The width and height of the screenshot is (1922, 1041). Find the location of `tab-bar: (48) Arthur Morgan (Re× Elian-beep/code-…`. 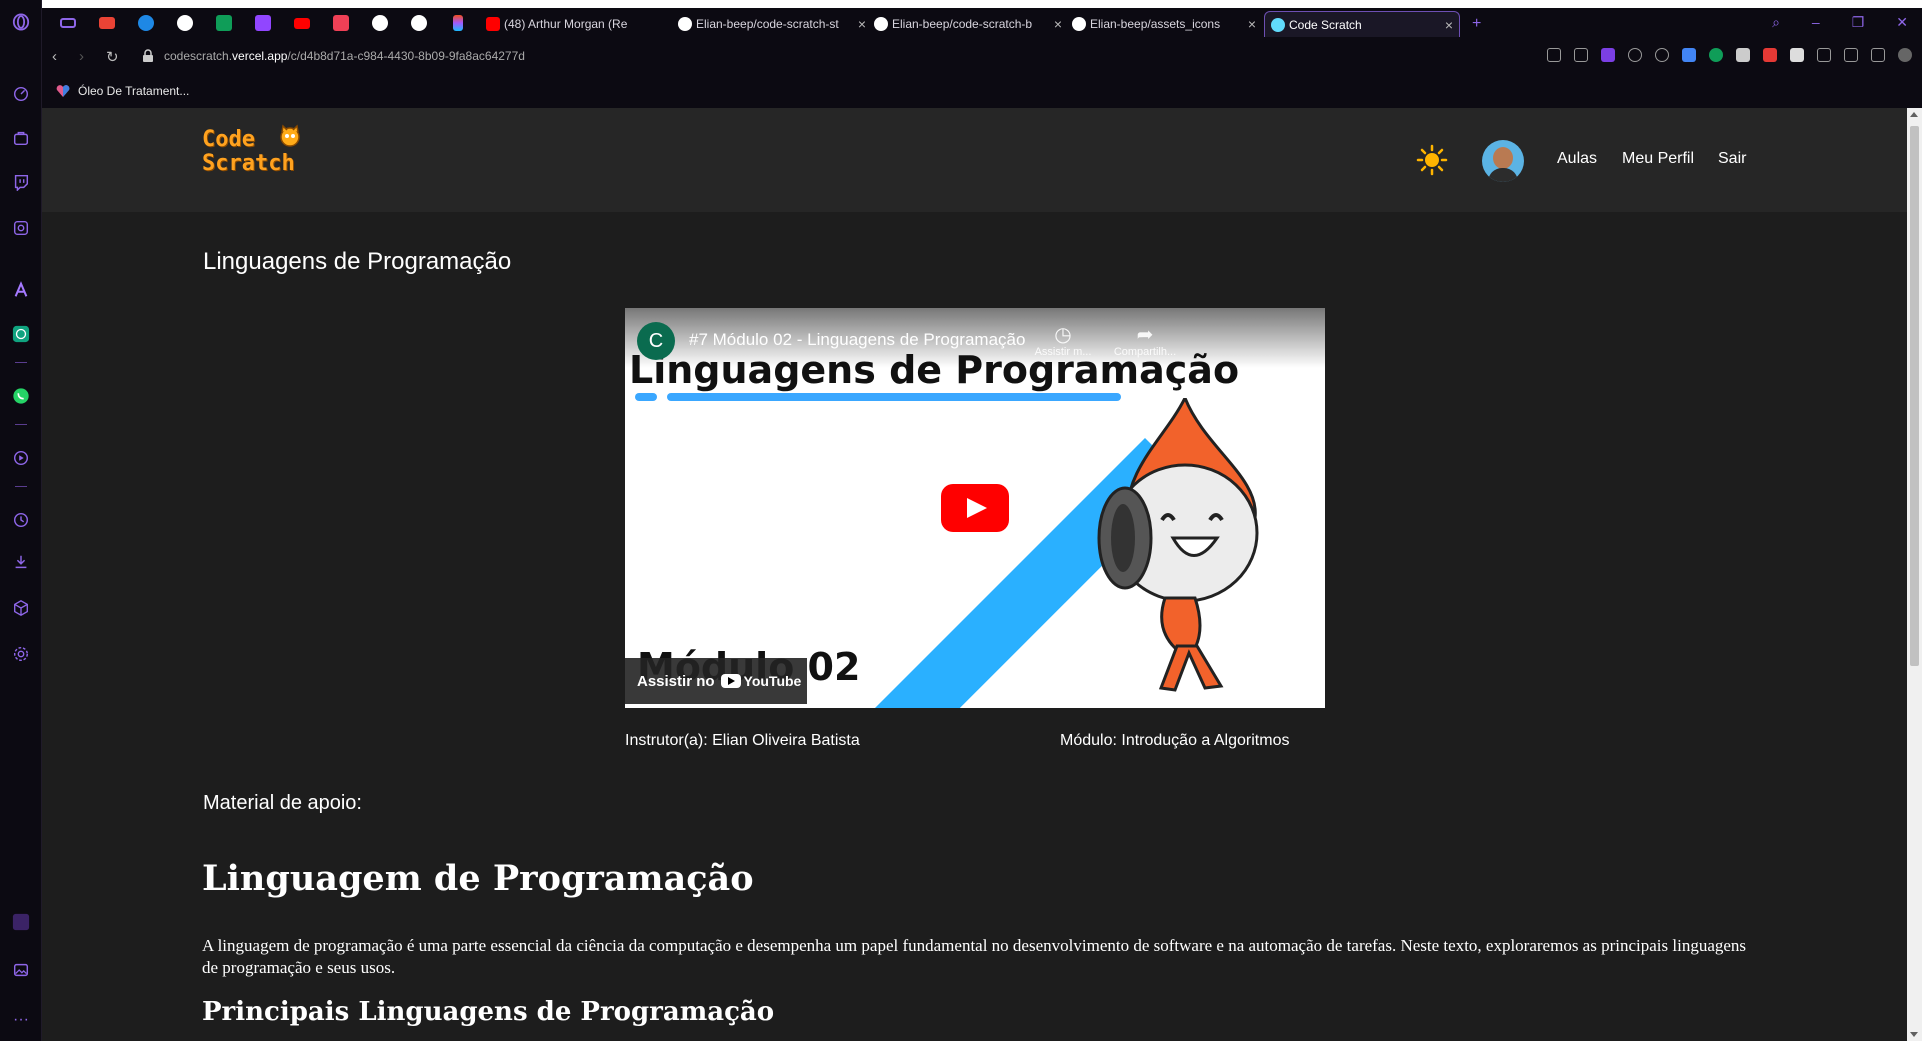

tab-bar: (48) Arthur Morgan (Re× Elian-beep/code-… is located at coordinates (982, 19).